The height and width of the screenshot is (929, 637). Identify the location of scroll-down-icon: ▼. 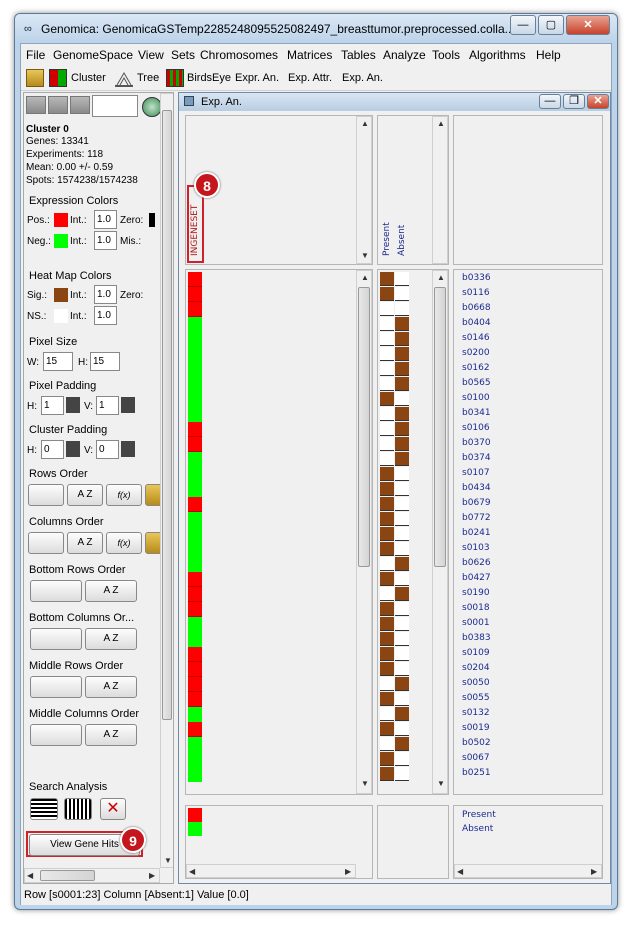
(168, 860).